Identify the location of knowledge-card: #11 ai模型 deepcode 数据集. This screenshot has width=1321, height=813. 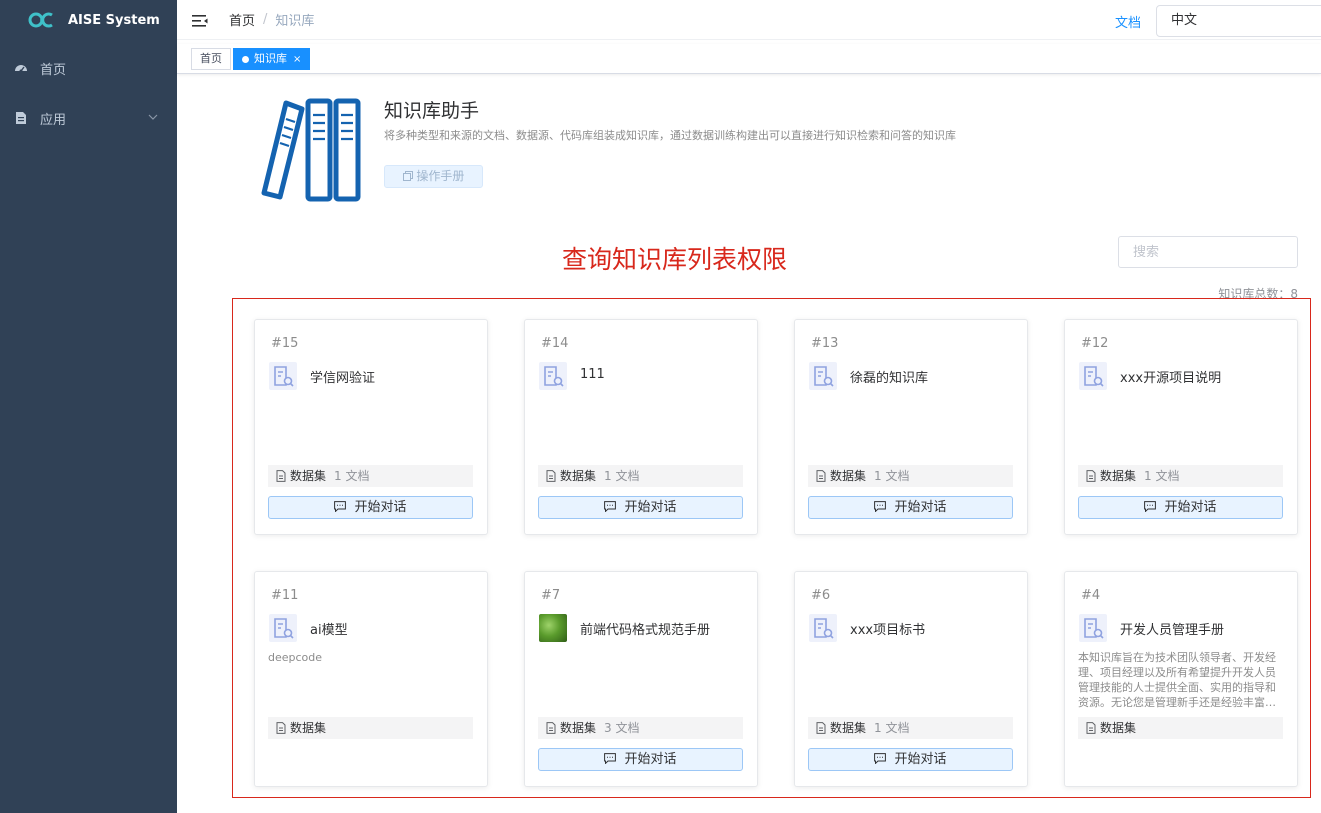
(371, 679).